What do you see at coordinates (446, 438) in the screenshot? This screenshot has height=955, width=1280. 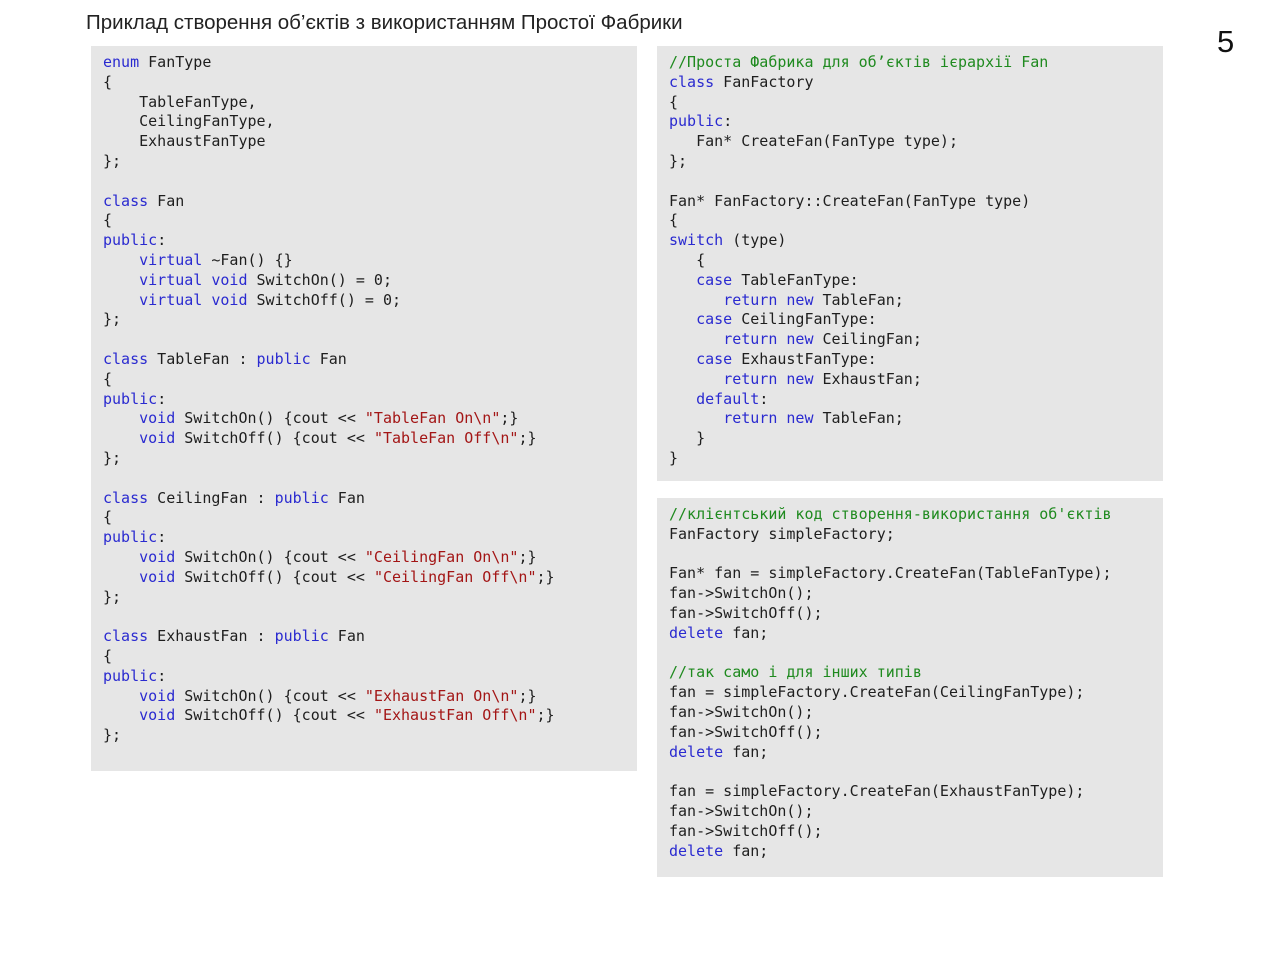 I see `code-string: "TableFan Off\n"` at bounding box center [446, 438].